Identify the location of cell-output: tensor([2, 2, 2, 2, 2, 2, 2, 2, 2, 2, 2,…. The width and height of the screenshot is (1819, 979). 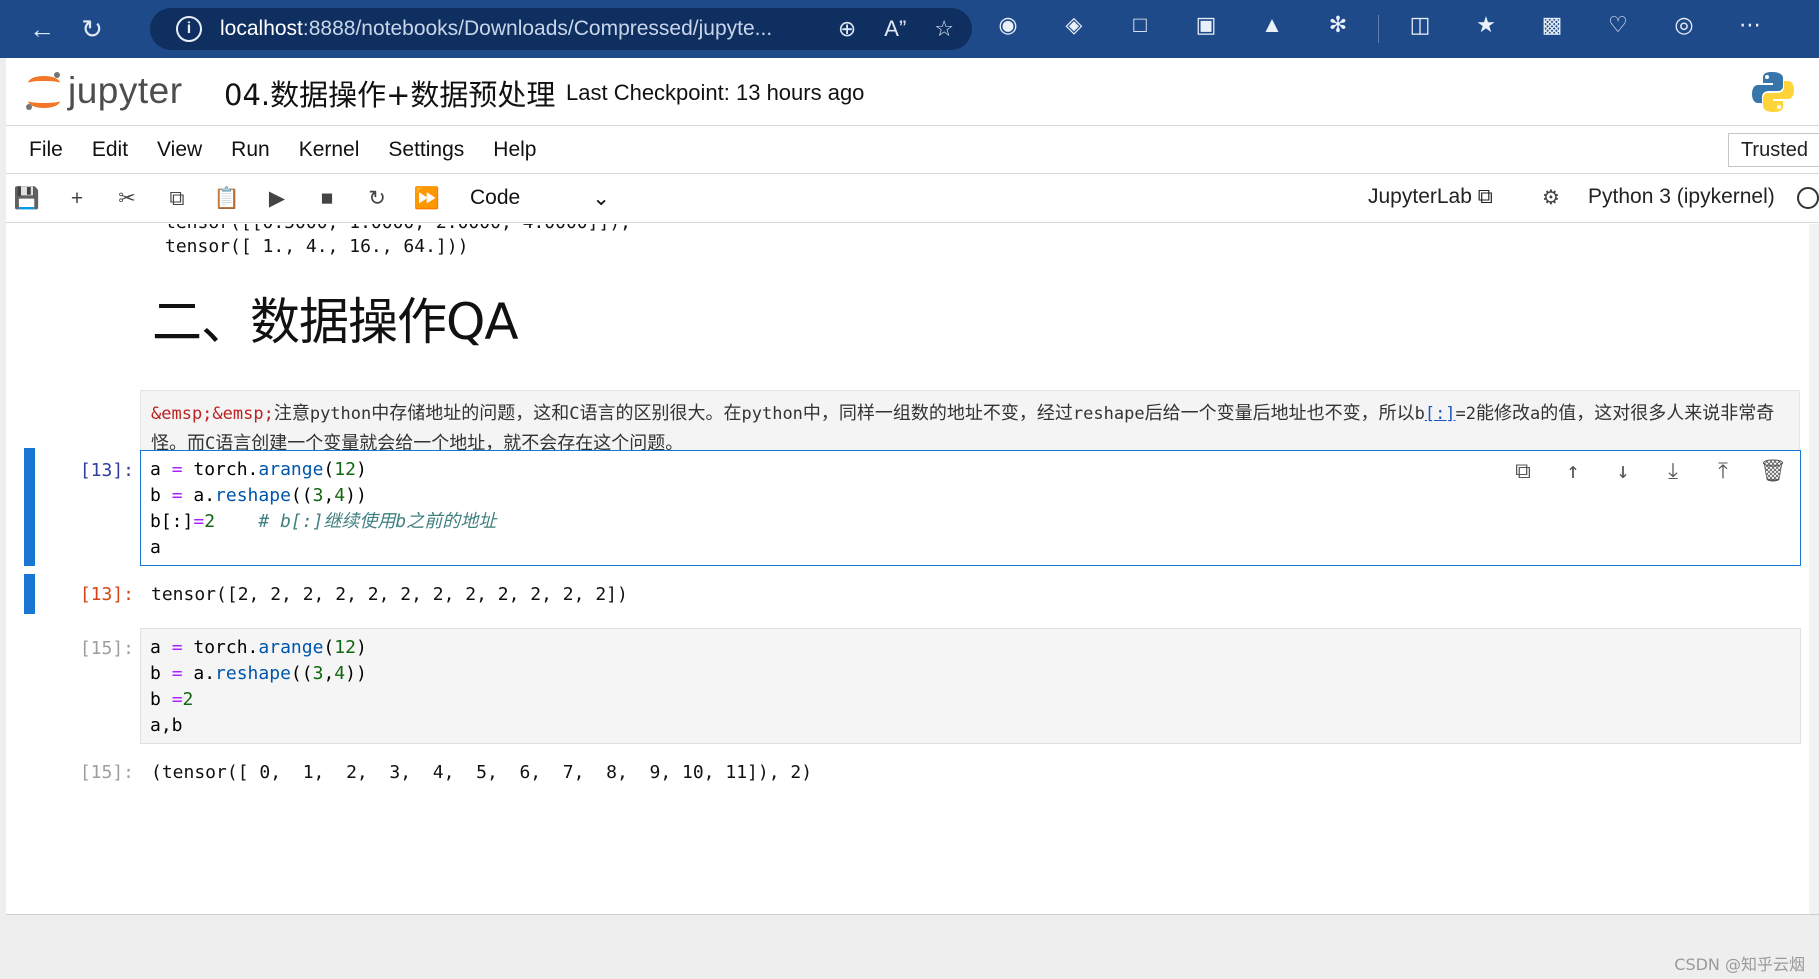
(389, 594).